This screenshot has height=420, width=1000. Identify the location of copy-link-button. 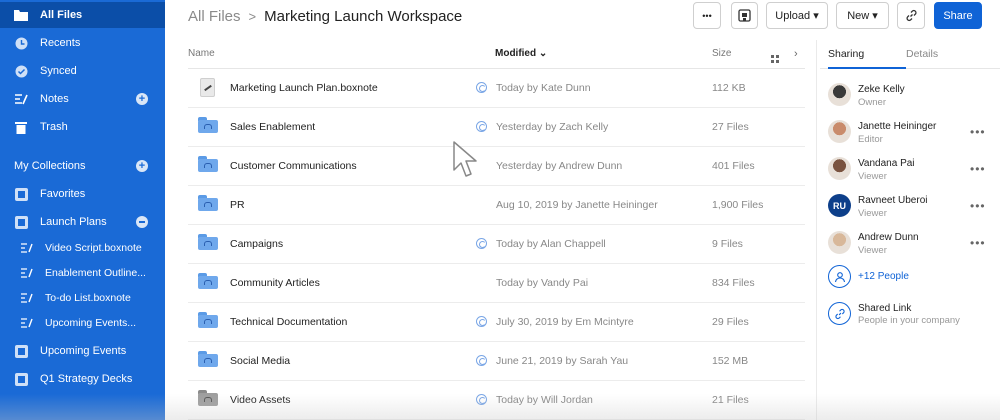
(911, 15).